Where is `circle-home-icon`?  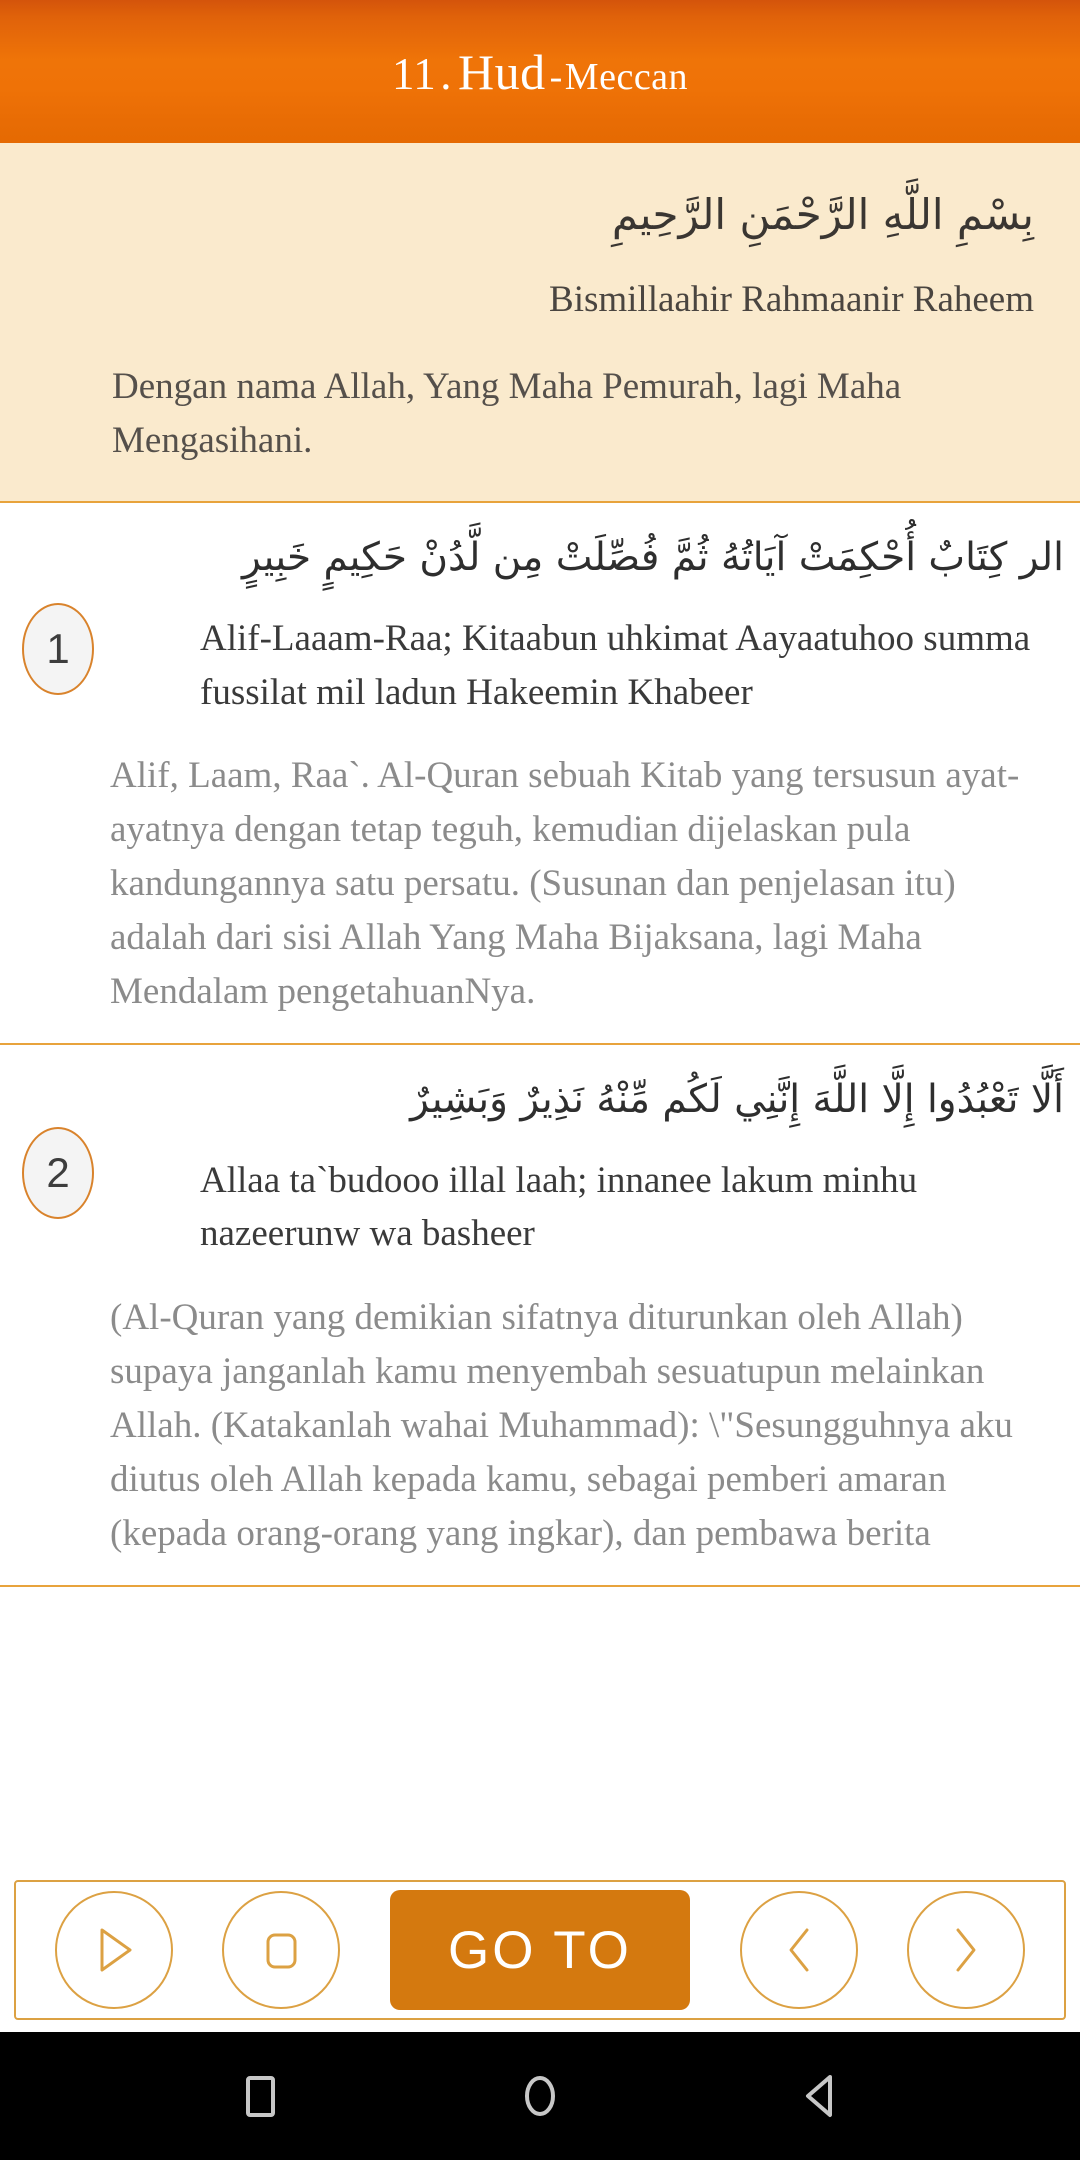
circle-home-icon is located at coordinates (540, 2096).